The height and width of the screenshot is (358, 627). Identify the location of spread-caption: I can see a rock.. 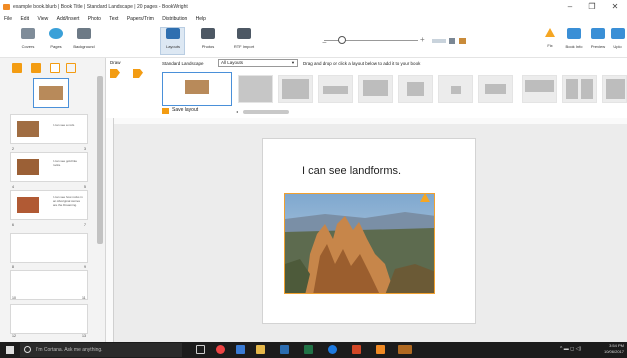
(64, 125).